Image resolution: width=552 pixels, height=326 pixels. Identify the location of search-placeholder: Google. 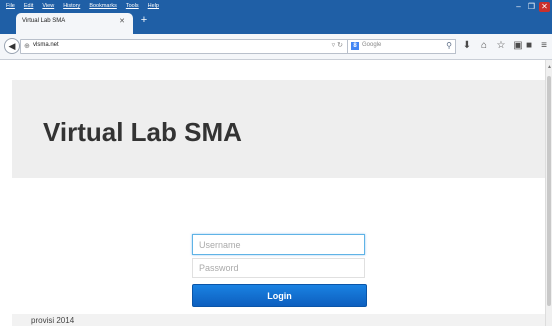
(372, 45).